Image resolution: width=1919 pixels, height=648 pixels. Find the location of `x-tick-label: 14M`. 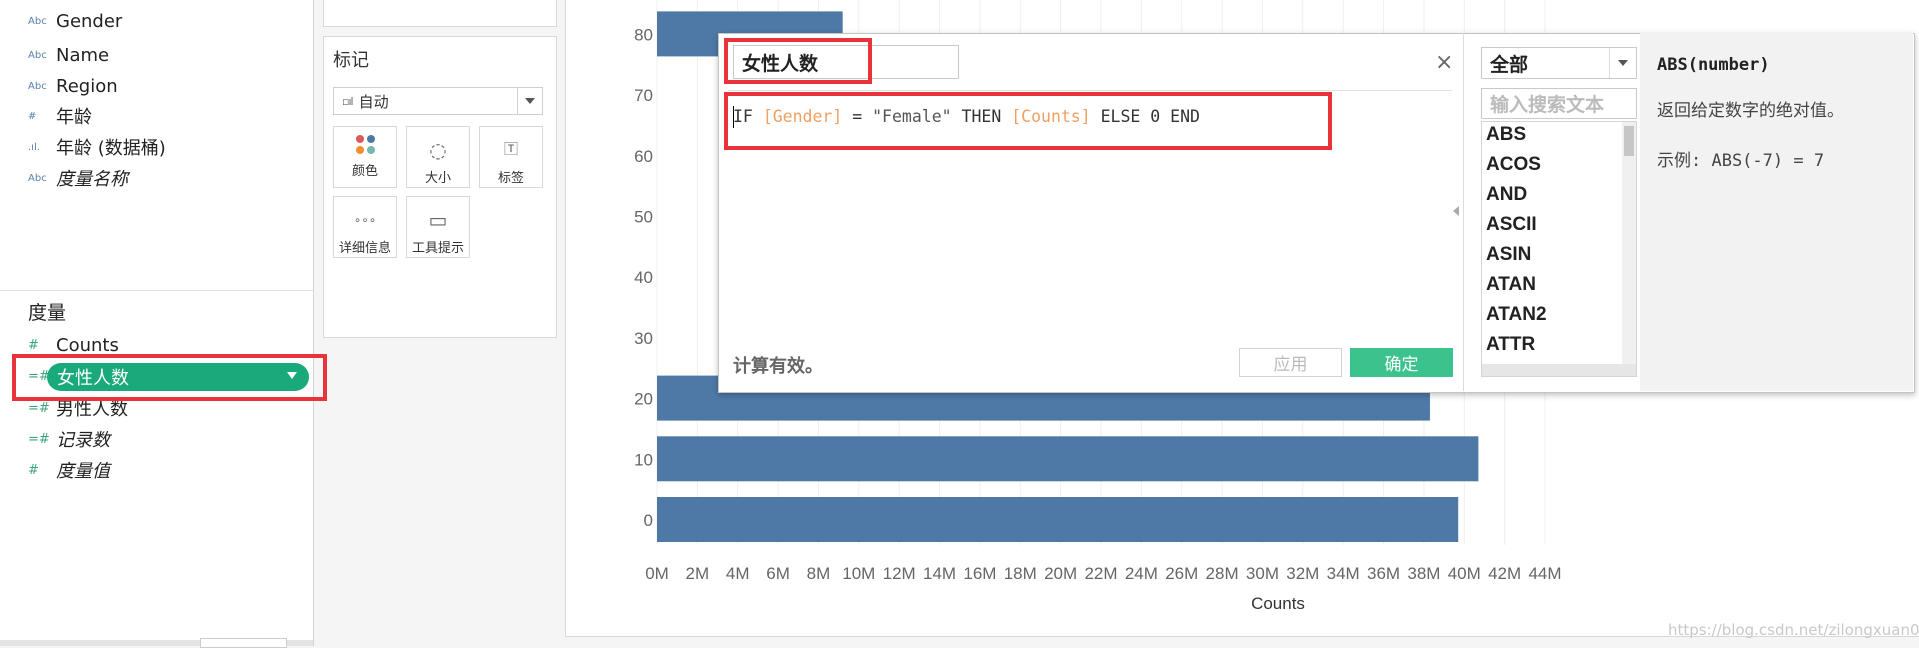

x-tick-label: 14M is located at coordinates (939, 573).